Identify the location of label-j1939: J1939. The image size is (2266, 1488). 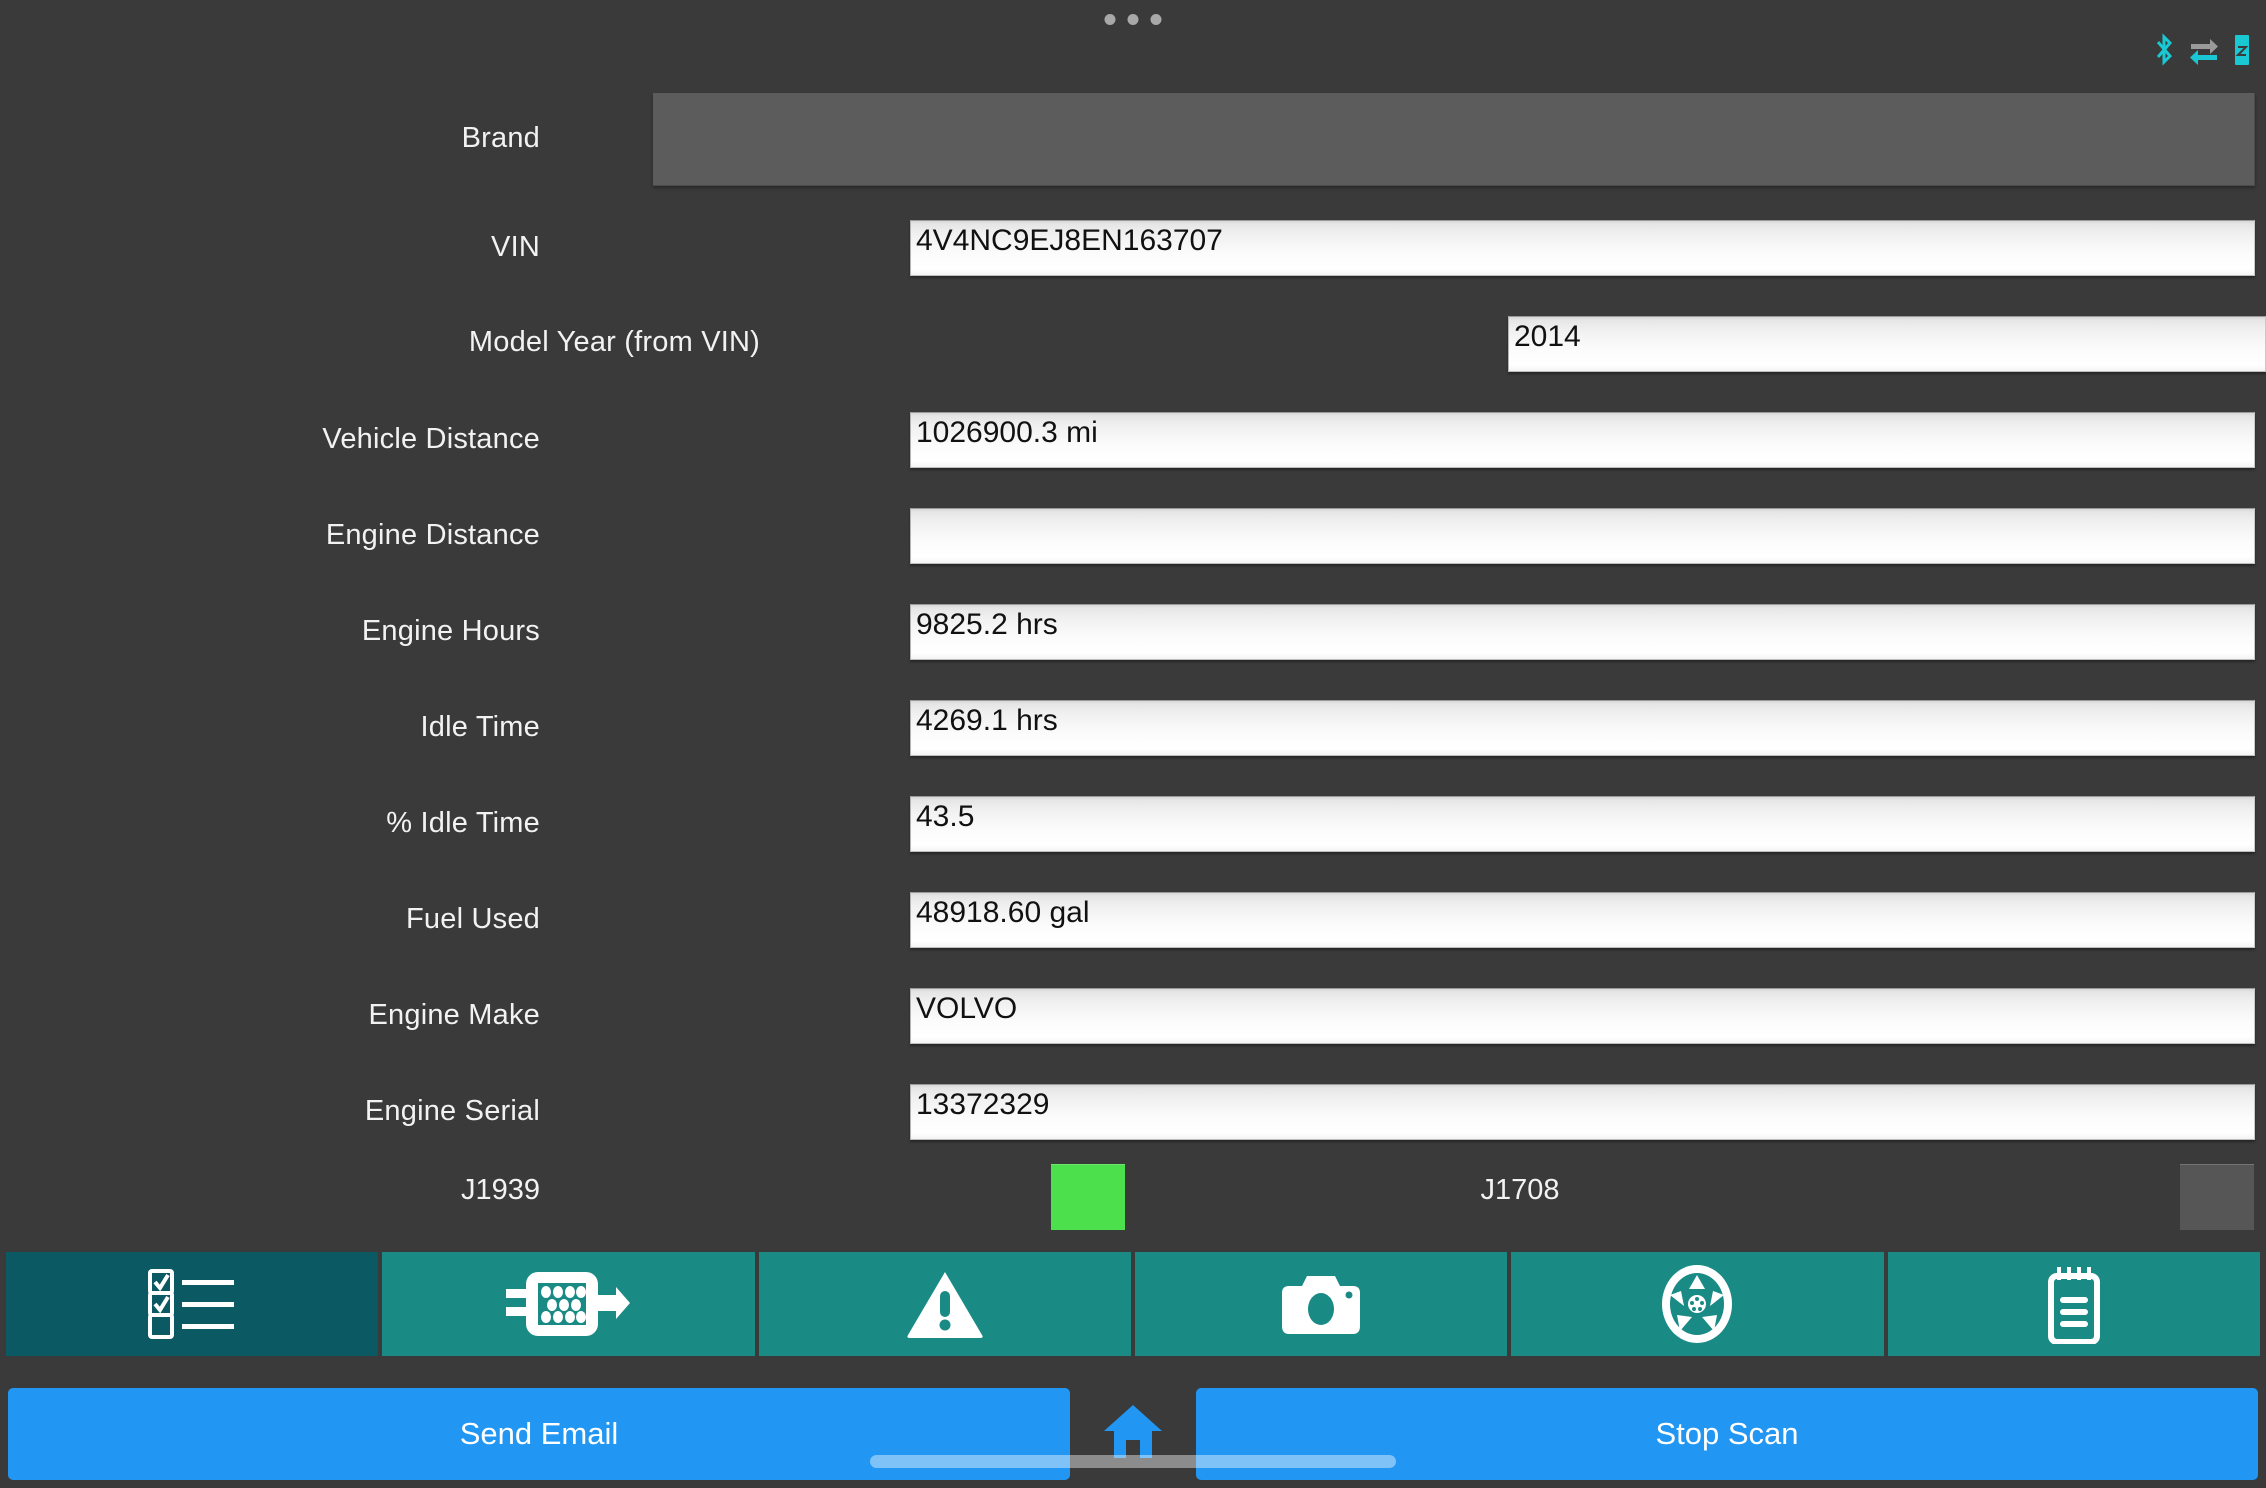
(500, 1190).